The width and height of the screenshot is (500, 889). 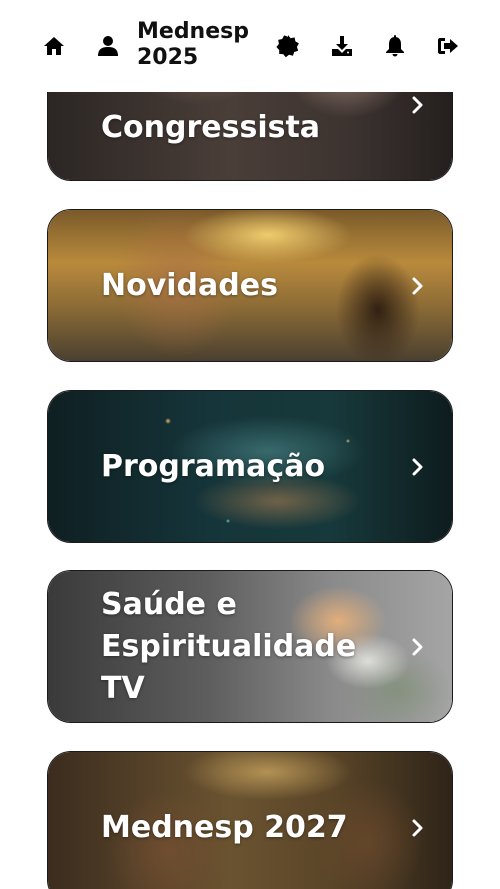 I want to click on logout-icon, so click(x=448, y=46).